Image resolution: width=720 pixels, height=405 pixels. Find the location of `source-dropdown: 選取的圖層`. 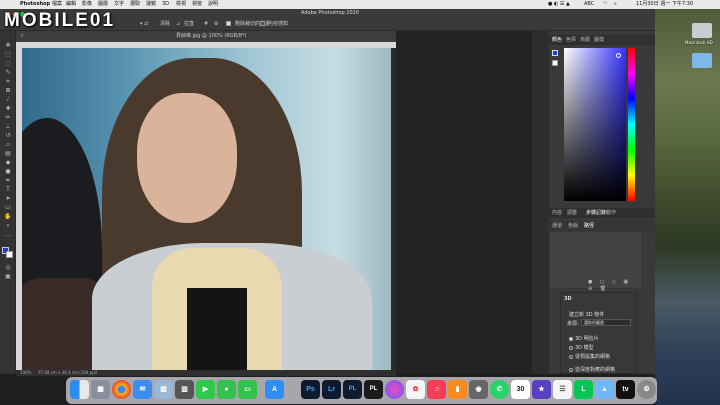

source-dropdown: 選取的圖層 is located at coordinates (606, 322).